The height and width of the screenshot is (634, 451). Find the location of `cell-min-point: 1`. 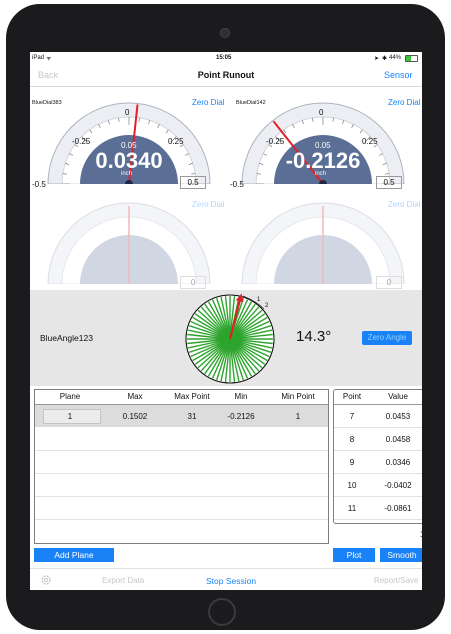

cell-min-point: 1 is located at coordinates (298, 416).